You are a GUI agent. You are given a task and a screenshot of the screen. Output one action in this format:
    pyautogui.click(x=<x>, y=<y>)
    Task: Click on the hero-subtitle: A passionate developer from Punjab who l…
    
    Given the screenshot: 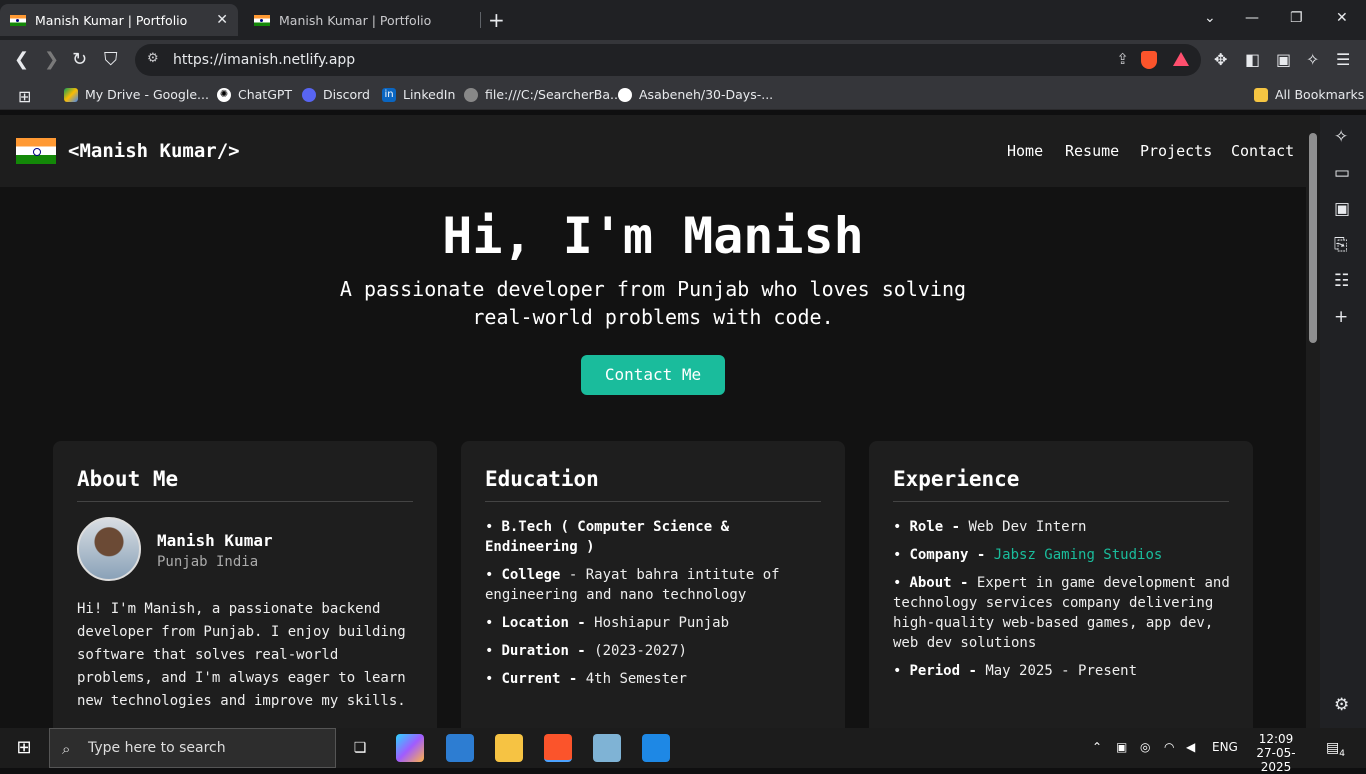 What is the action you would take?
    pyautogui.click(x=653, y=303)
    